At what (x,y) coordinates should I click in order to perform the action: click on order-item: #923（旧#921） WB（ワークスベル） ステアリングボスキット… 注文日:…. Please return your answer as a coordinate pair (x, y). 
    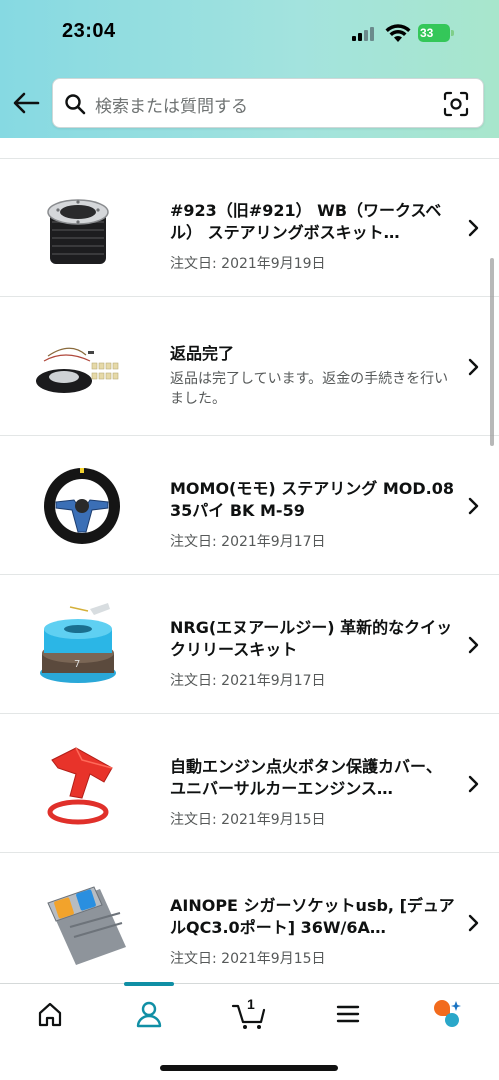
    Looking at the image, I should click on (249, 227).